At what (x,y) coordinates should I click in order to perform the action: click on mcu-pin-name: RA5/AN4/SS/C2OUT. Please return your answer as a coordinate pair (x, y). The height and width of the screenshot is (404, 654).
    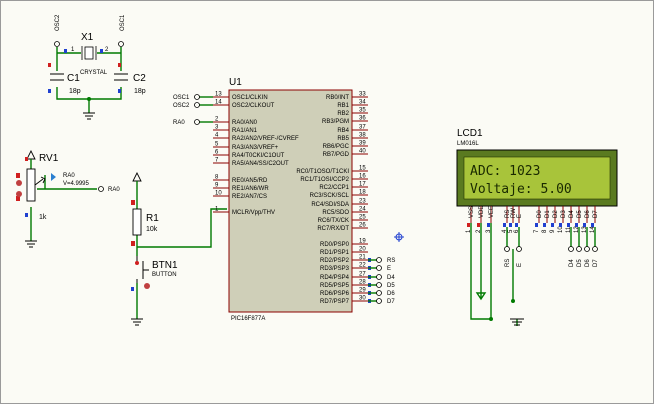
    Looking at the image, I should click on (260, 164).